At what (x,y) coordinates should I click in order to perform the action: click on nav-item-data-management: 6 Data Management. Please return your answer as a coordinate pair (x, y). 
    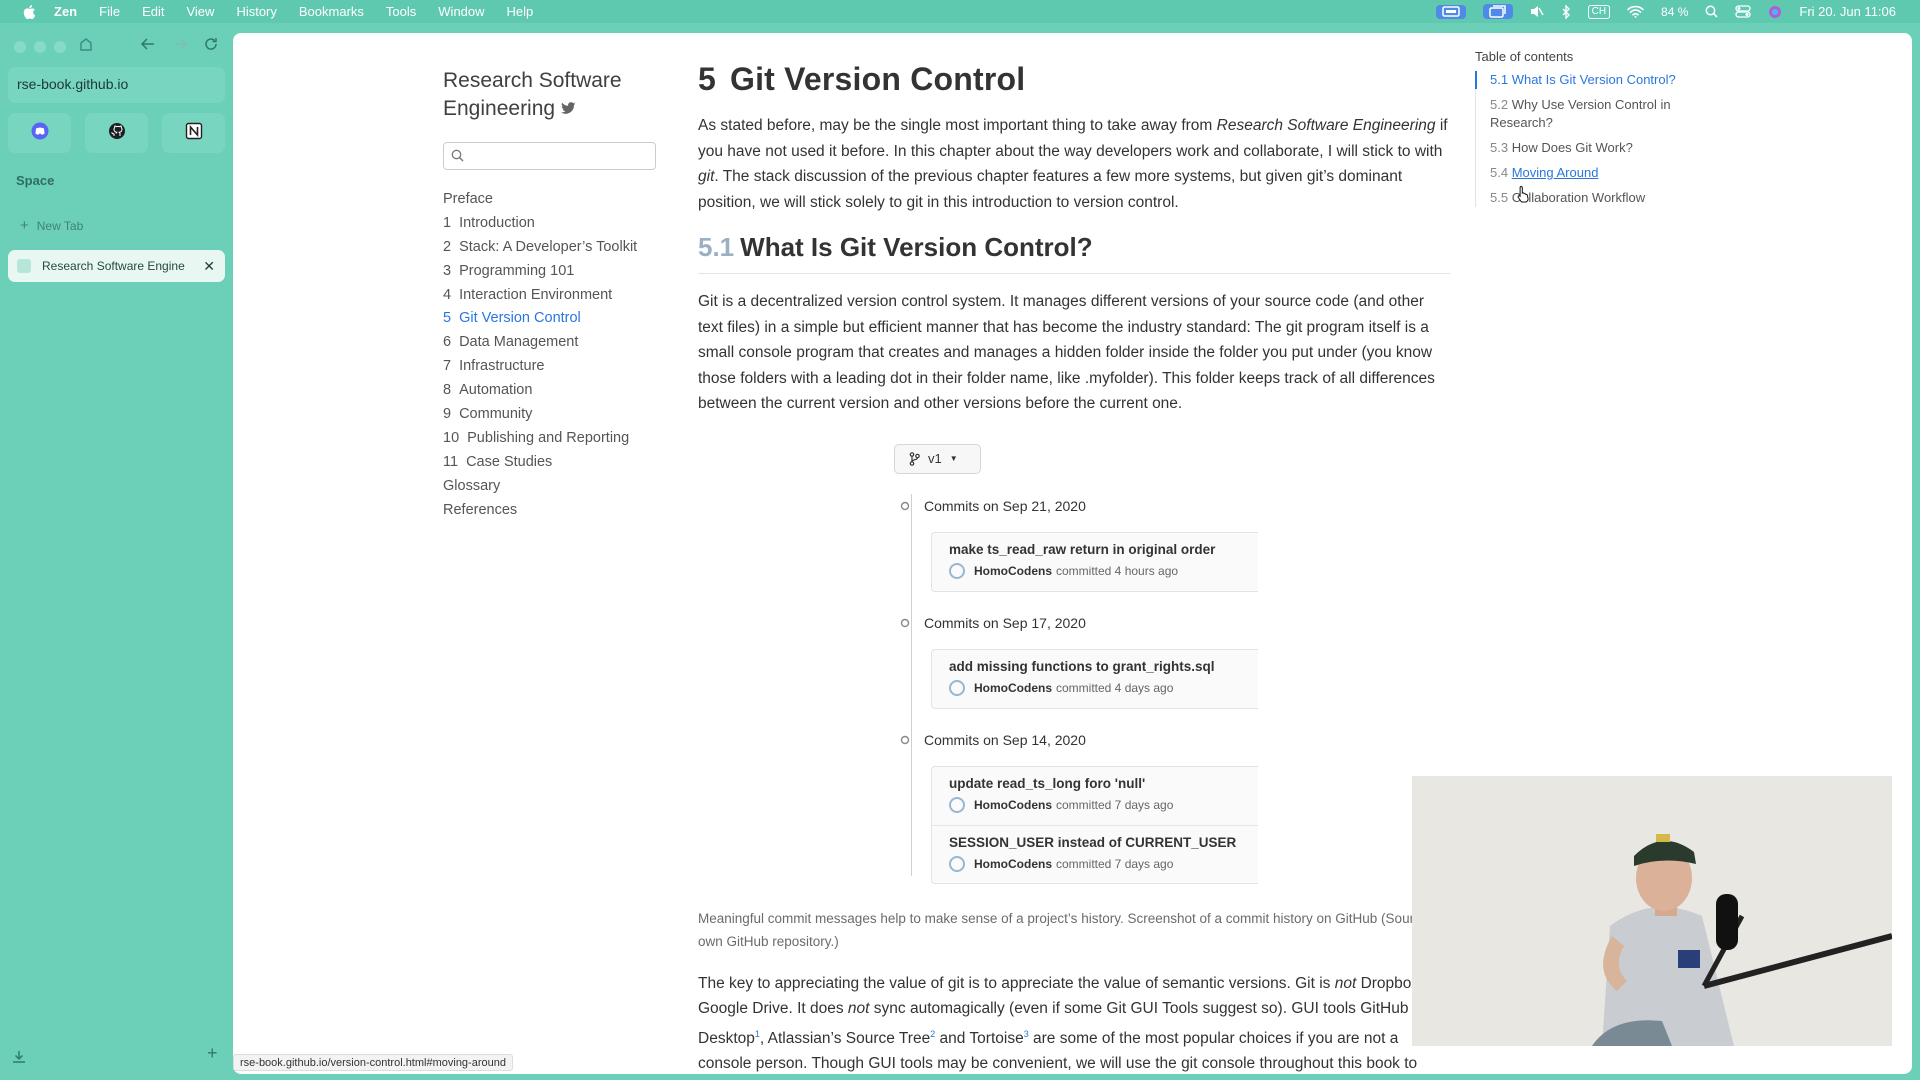
    Looking at the image, I should click on (558, 343).